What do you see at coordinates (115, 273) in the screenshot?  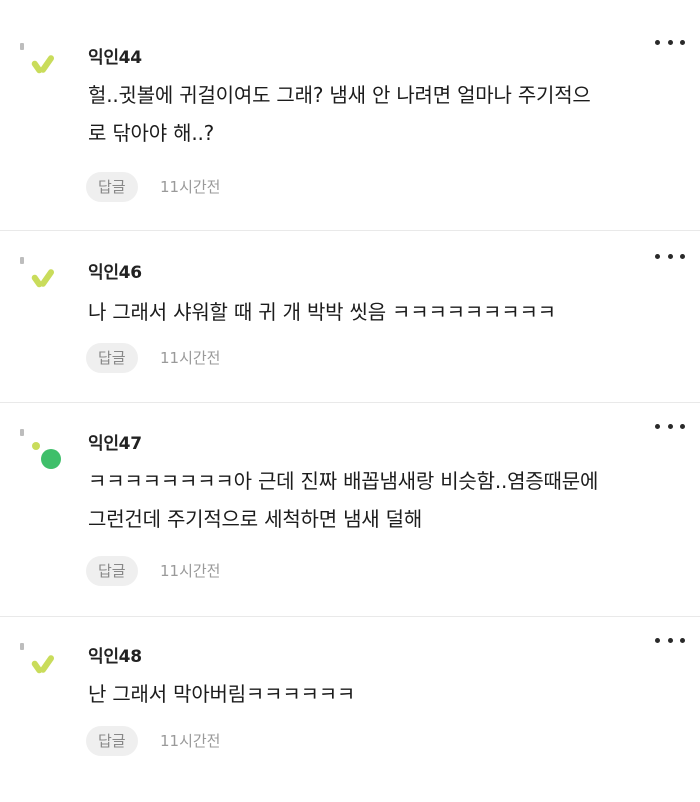 I see `nickname: 익인46` at bounding box center [115, 273].